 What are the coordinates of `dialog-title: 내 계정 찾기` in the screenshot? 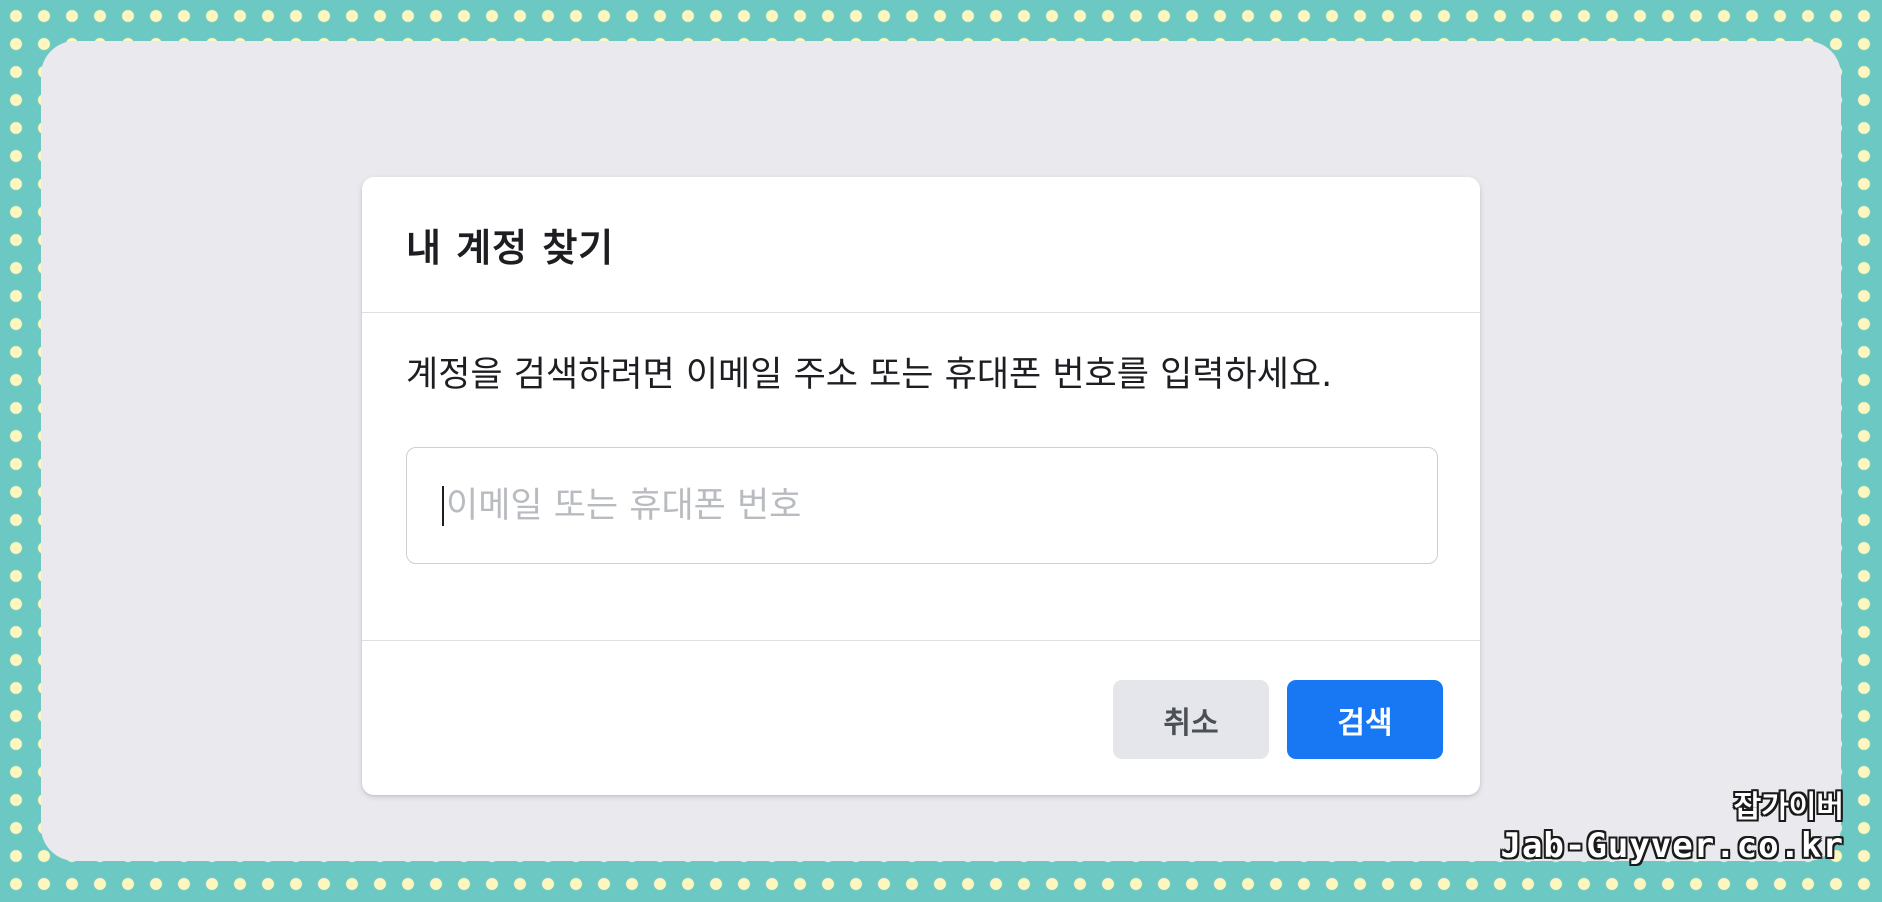 It's located at (510, 248).